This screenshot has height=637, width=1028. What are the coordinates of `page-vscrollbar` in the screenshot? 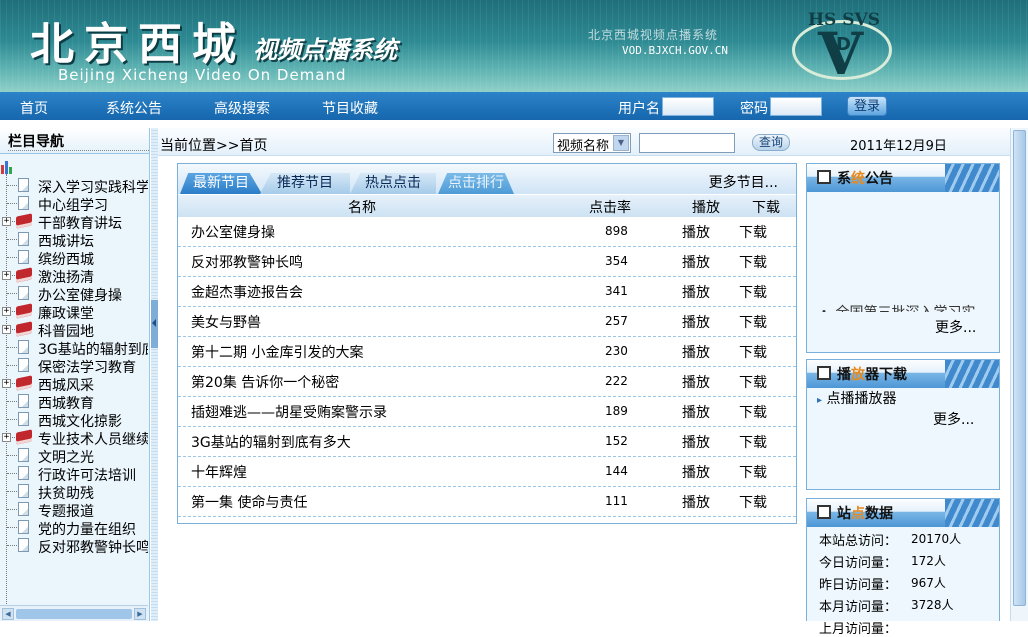 It's located at (1019, 374).